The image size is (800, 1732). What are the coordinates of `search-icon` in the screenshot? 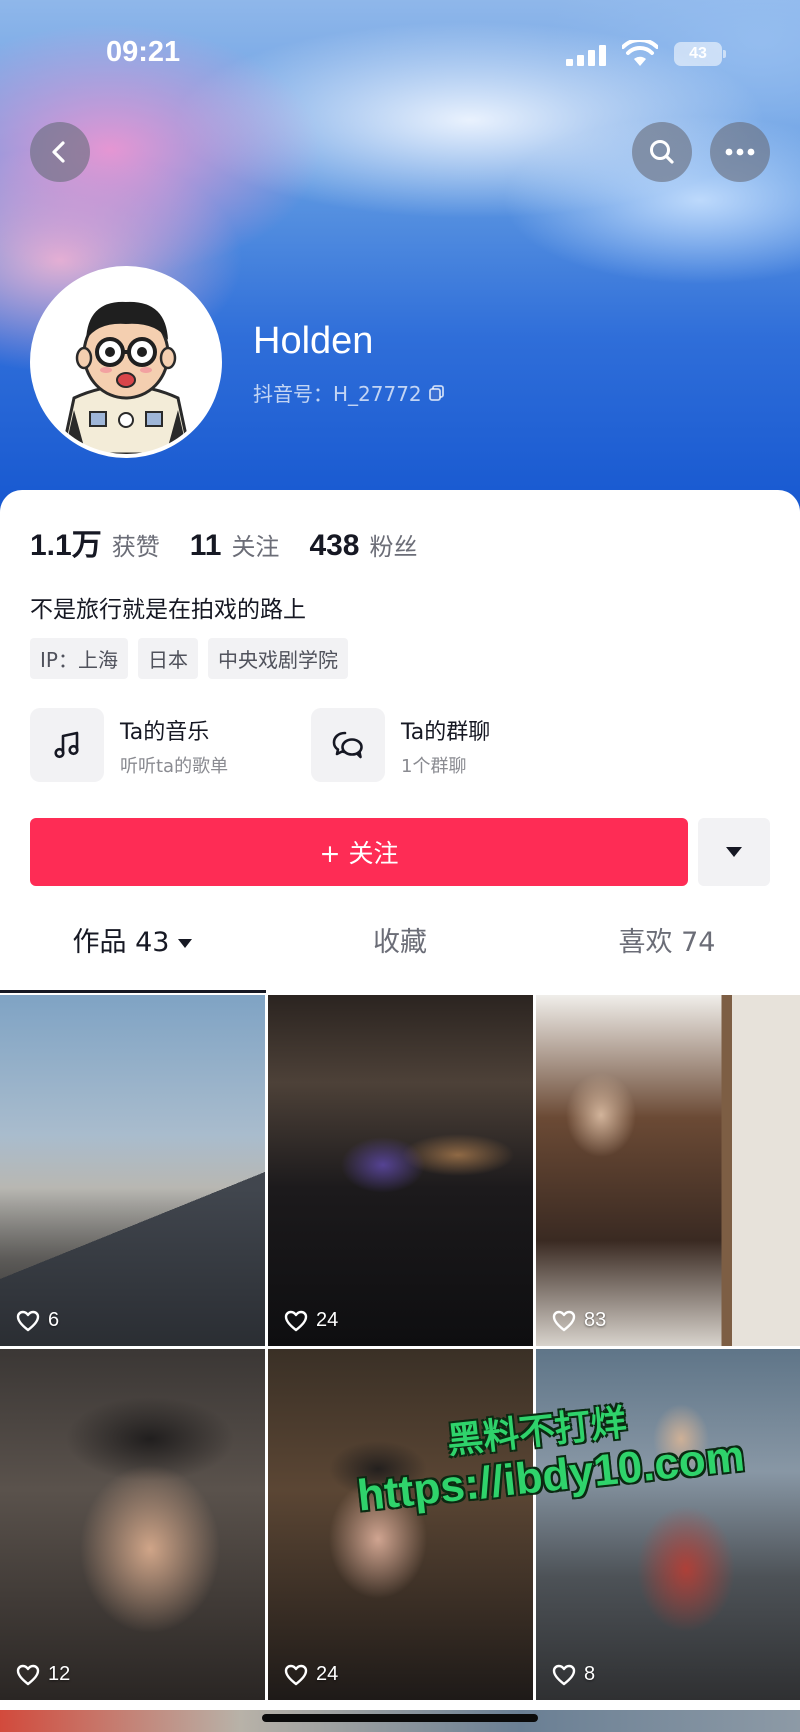 It's located at (662, 152).